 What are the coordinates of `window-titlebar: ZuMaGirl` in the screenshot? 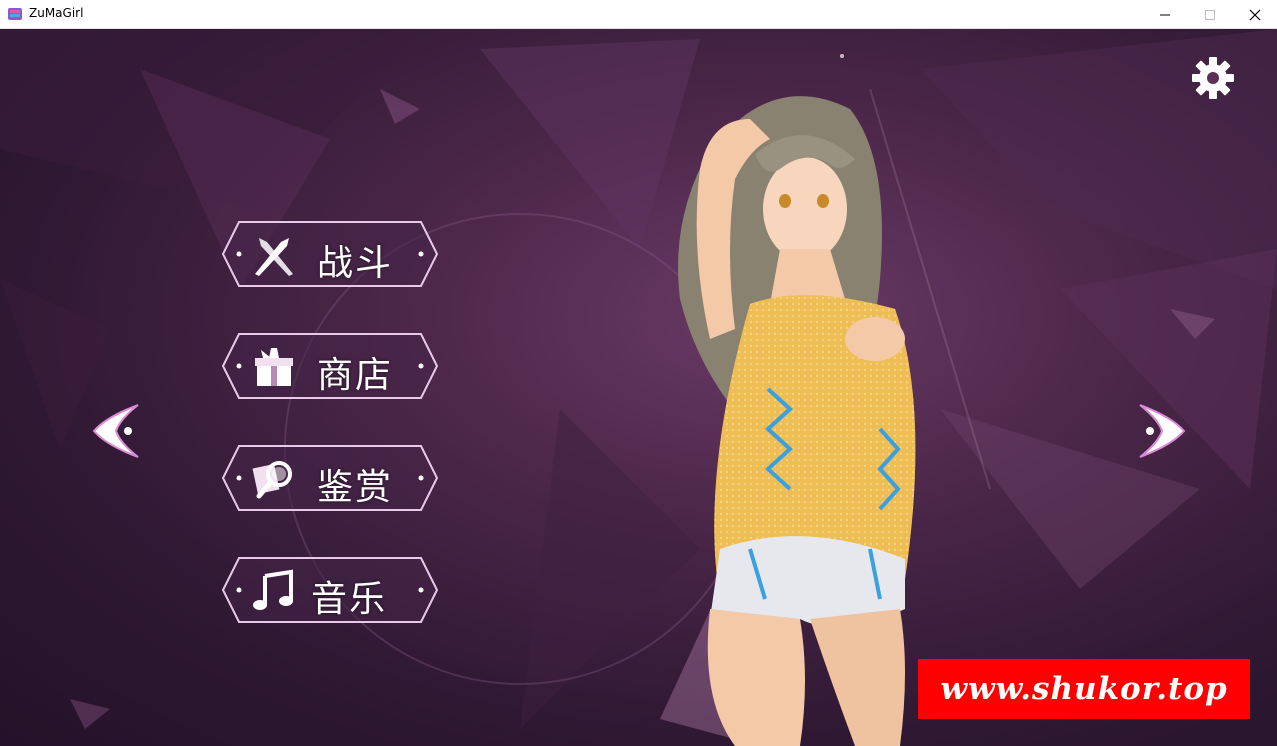 It's located at (638, 14).